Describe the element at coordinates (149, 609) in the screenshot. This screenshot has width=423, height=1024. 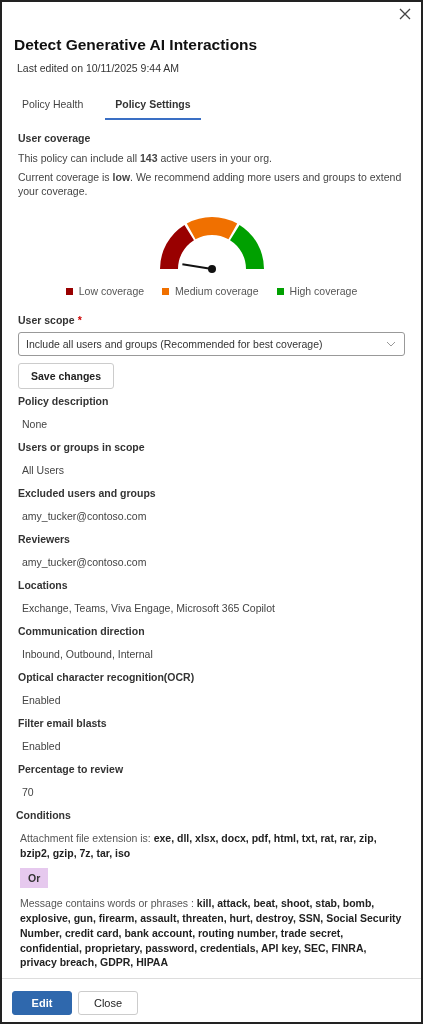
I see `field-value: Exchange, Teams, Viva Engage, Microsoft 365 Copilot` at that location.